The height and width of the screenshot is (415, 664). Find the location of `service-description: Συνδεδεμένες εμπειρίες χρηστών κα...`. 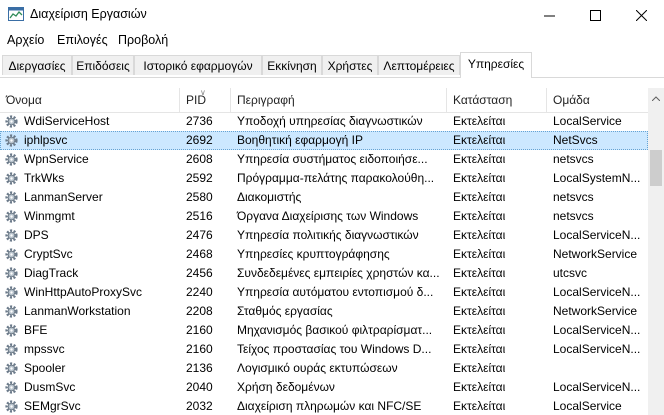

service-description: Συνδεδεμένες εμπειρίες χρηστών κα... is located at coordinates (338, 273).